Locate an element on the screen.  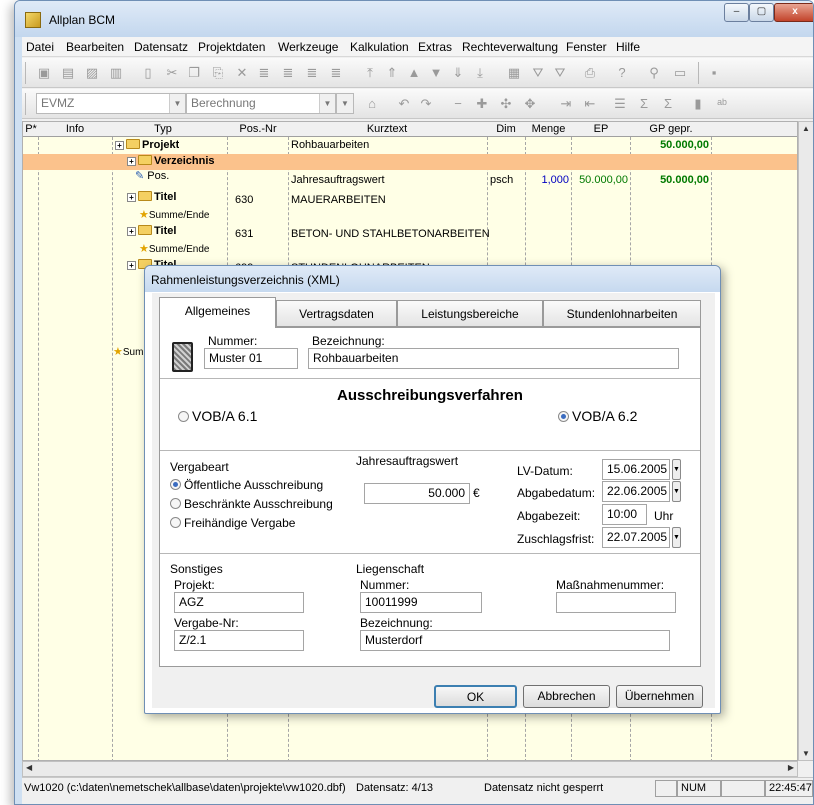
printer-icon: ⎙ is located at coordinates (590, 73).